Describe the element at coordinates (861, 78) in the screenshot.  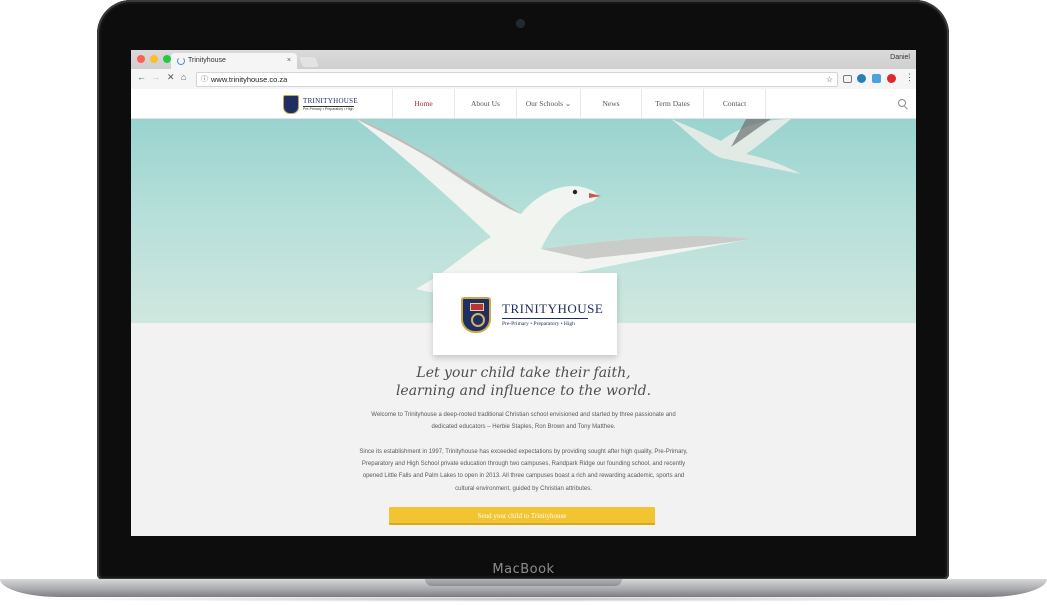
I see `extension-icon` at that location.